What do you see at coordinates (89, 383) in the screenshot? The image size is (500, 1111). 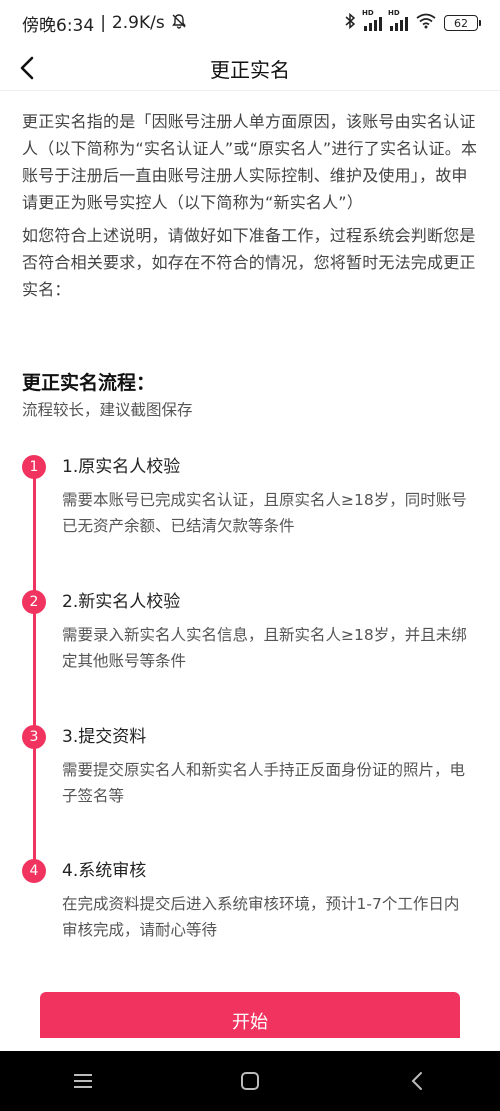 I see `flow-title: 更正实名流程：` at bounding box center [89, 383].